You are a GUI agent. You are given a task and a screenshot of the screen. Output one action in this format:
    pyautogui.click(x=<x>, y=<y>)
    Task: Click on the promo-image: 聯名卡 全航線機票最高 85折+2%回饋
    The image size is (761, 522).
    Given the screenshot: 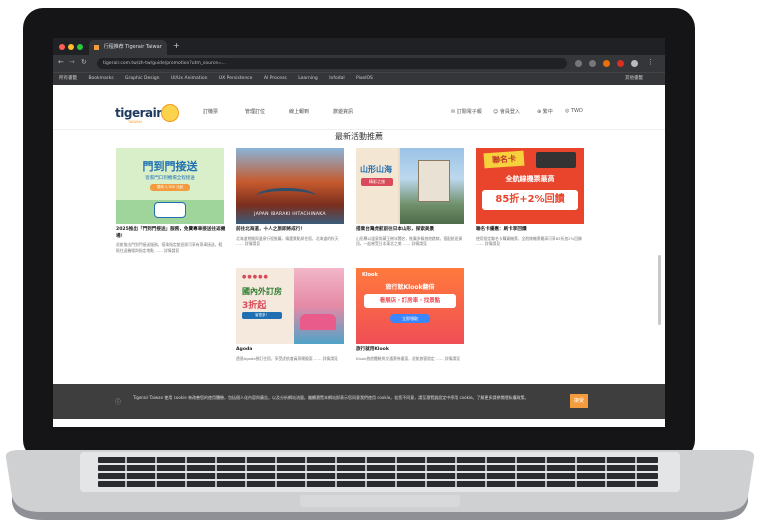 What is the action you would take?
    pyautogui.click(x=530, y=186)
    